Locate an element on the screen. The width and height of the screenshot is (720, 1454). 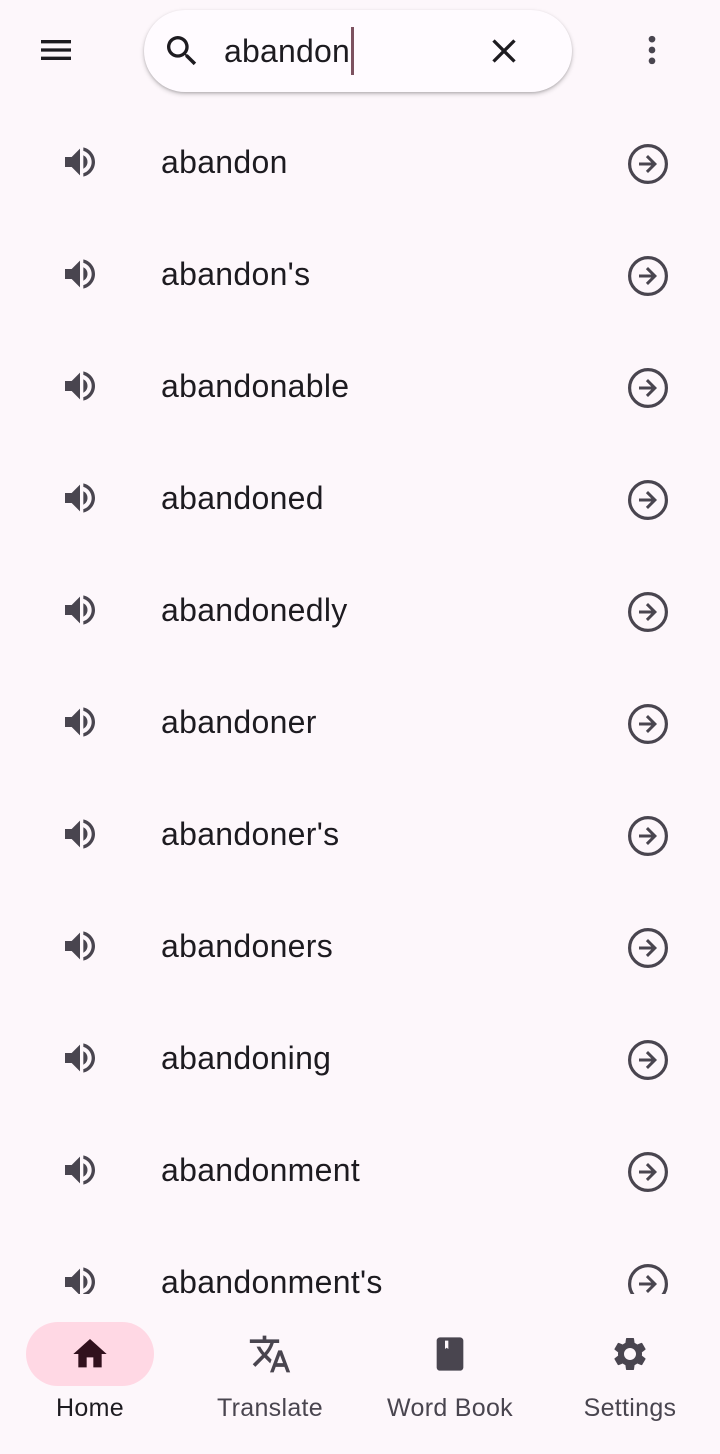
nav-label-settings: Settings is located at coordinates (630, 1408).